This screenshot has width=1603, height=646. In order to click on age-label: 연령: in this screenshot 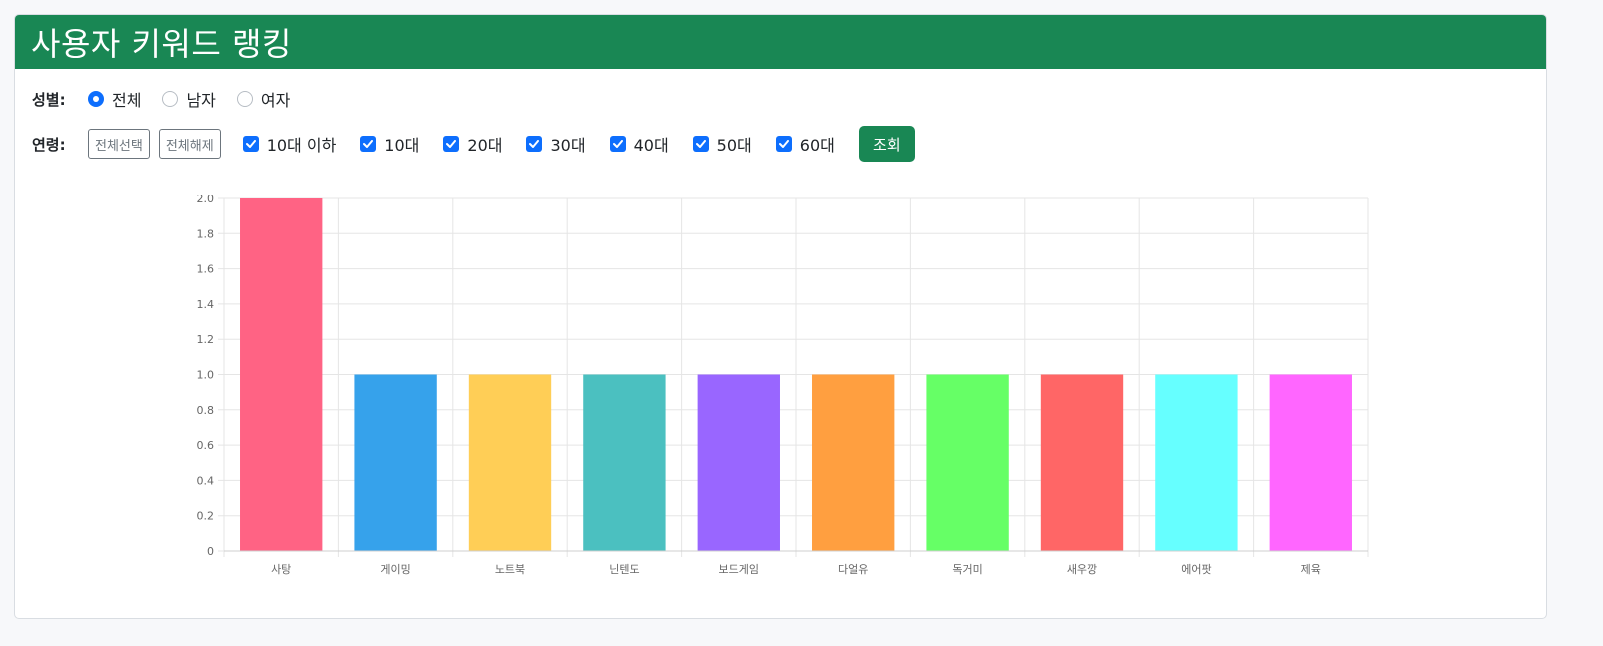, I will do `click(49, 144)`.